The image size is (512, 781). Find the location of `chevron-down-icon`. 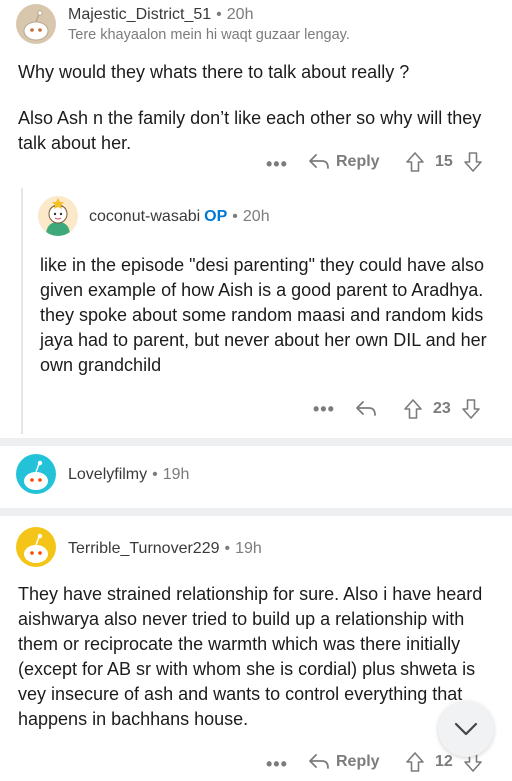

chevron-down-icon is located at coordinates (466, 729).